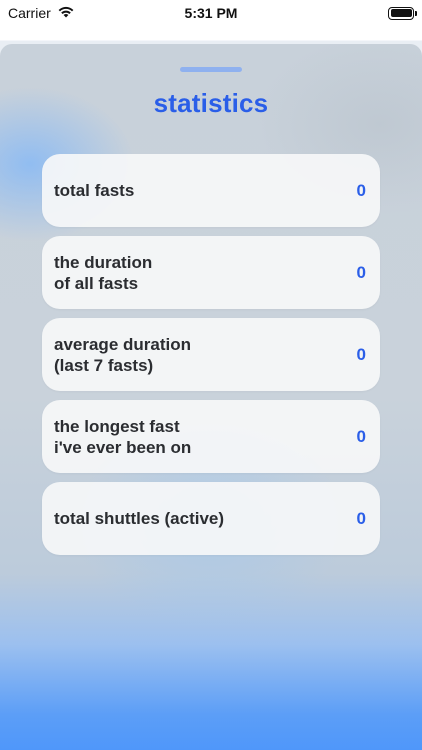 The width and height of the screenshot is (422, 750). I want to click on stat-card-duration-all-fasts: the duration of all fasts 0, so click(211, 272).